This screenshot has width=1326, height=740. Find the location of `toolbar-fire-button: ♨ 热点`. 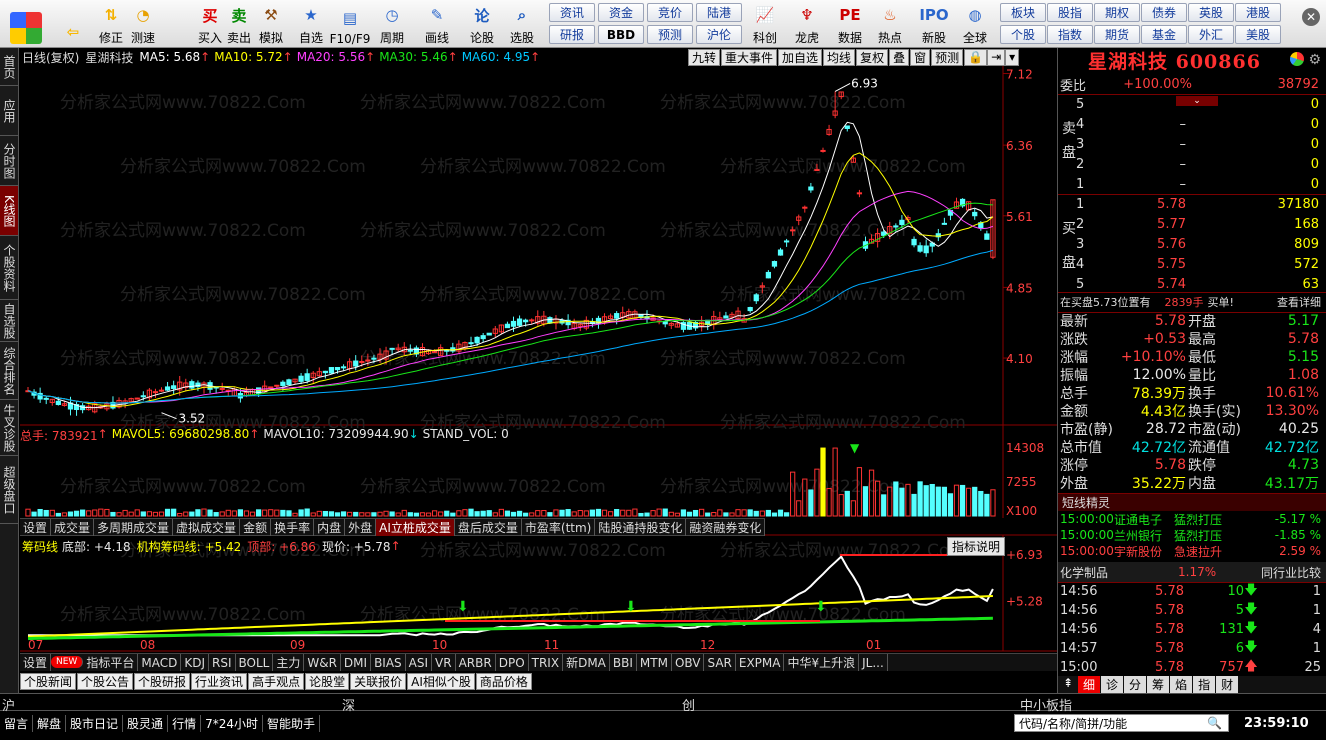

toolbar-fire-button: ♨ 热点 is located at coordinates (890, 24).